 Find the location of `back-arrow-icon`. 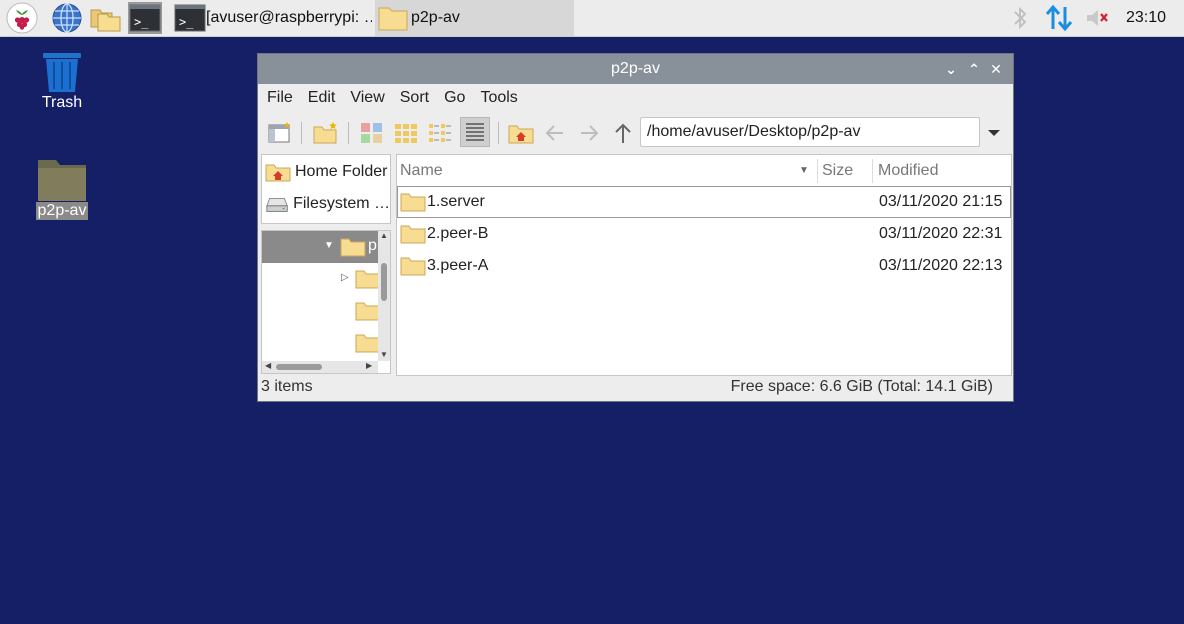

back-arrow-icon is located at coordinates (554, 133).